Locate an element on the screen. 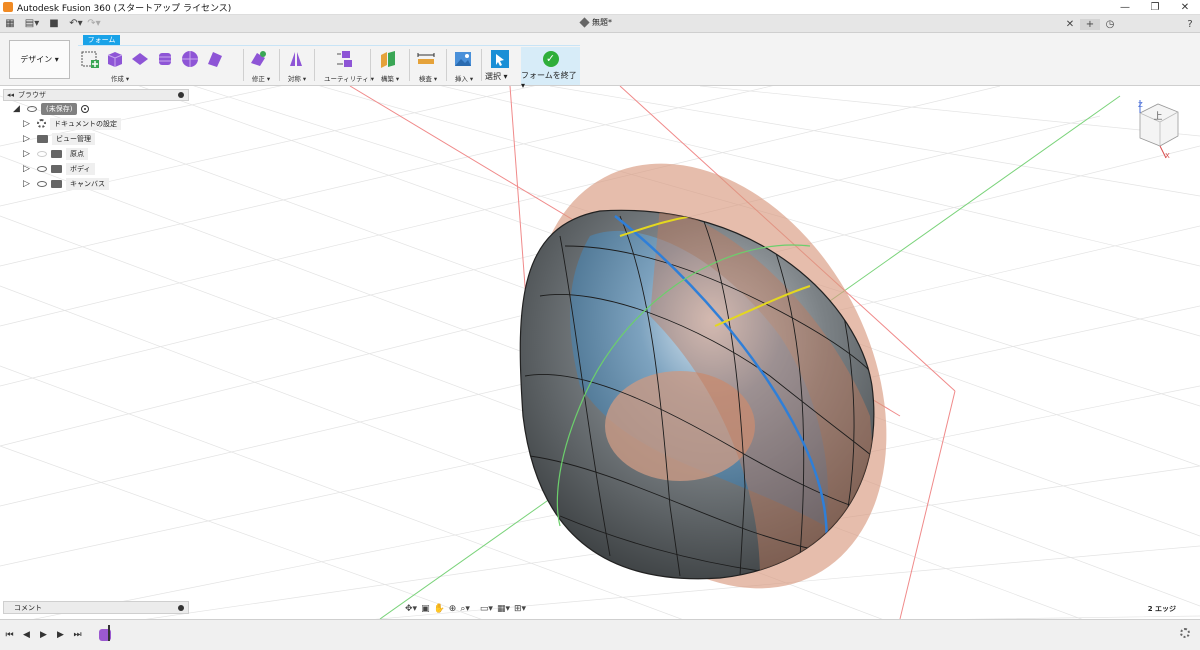 Image resolution: width=1200 pixels, height=650 pixels. sphere-icon is located at coordinates (190, 59).